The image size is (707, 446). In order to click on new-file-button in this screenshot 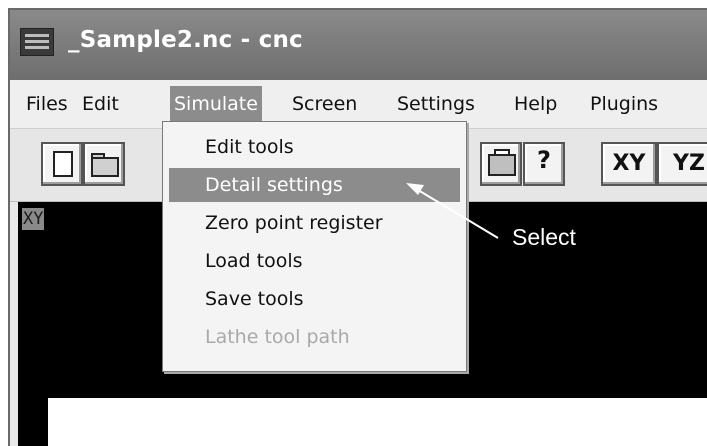, I will do `click(62, 164)`.